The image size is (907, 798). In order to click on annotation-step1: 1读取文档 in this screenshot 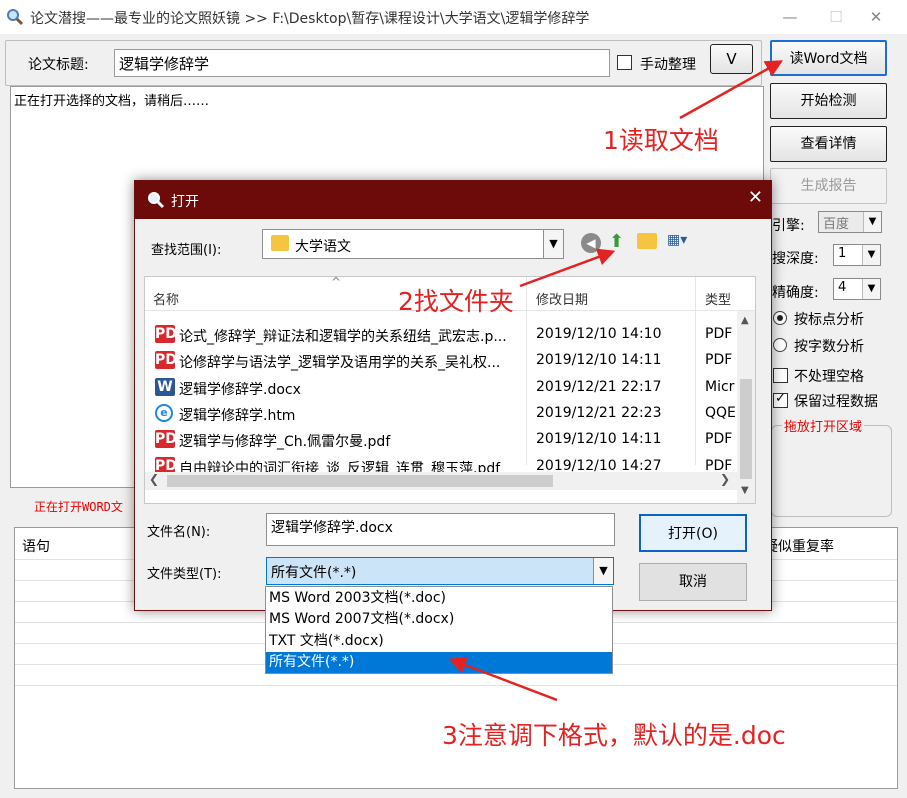, I will do `click(661, 140)`.